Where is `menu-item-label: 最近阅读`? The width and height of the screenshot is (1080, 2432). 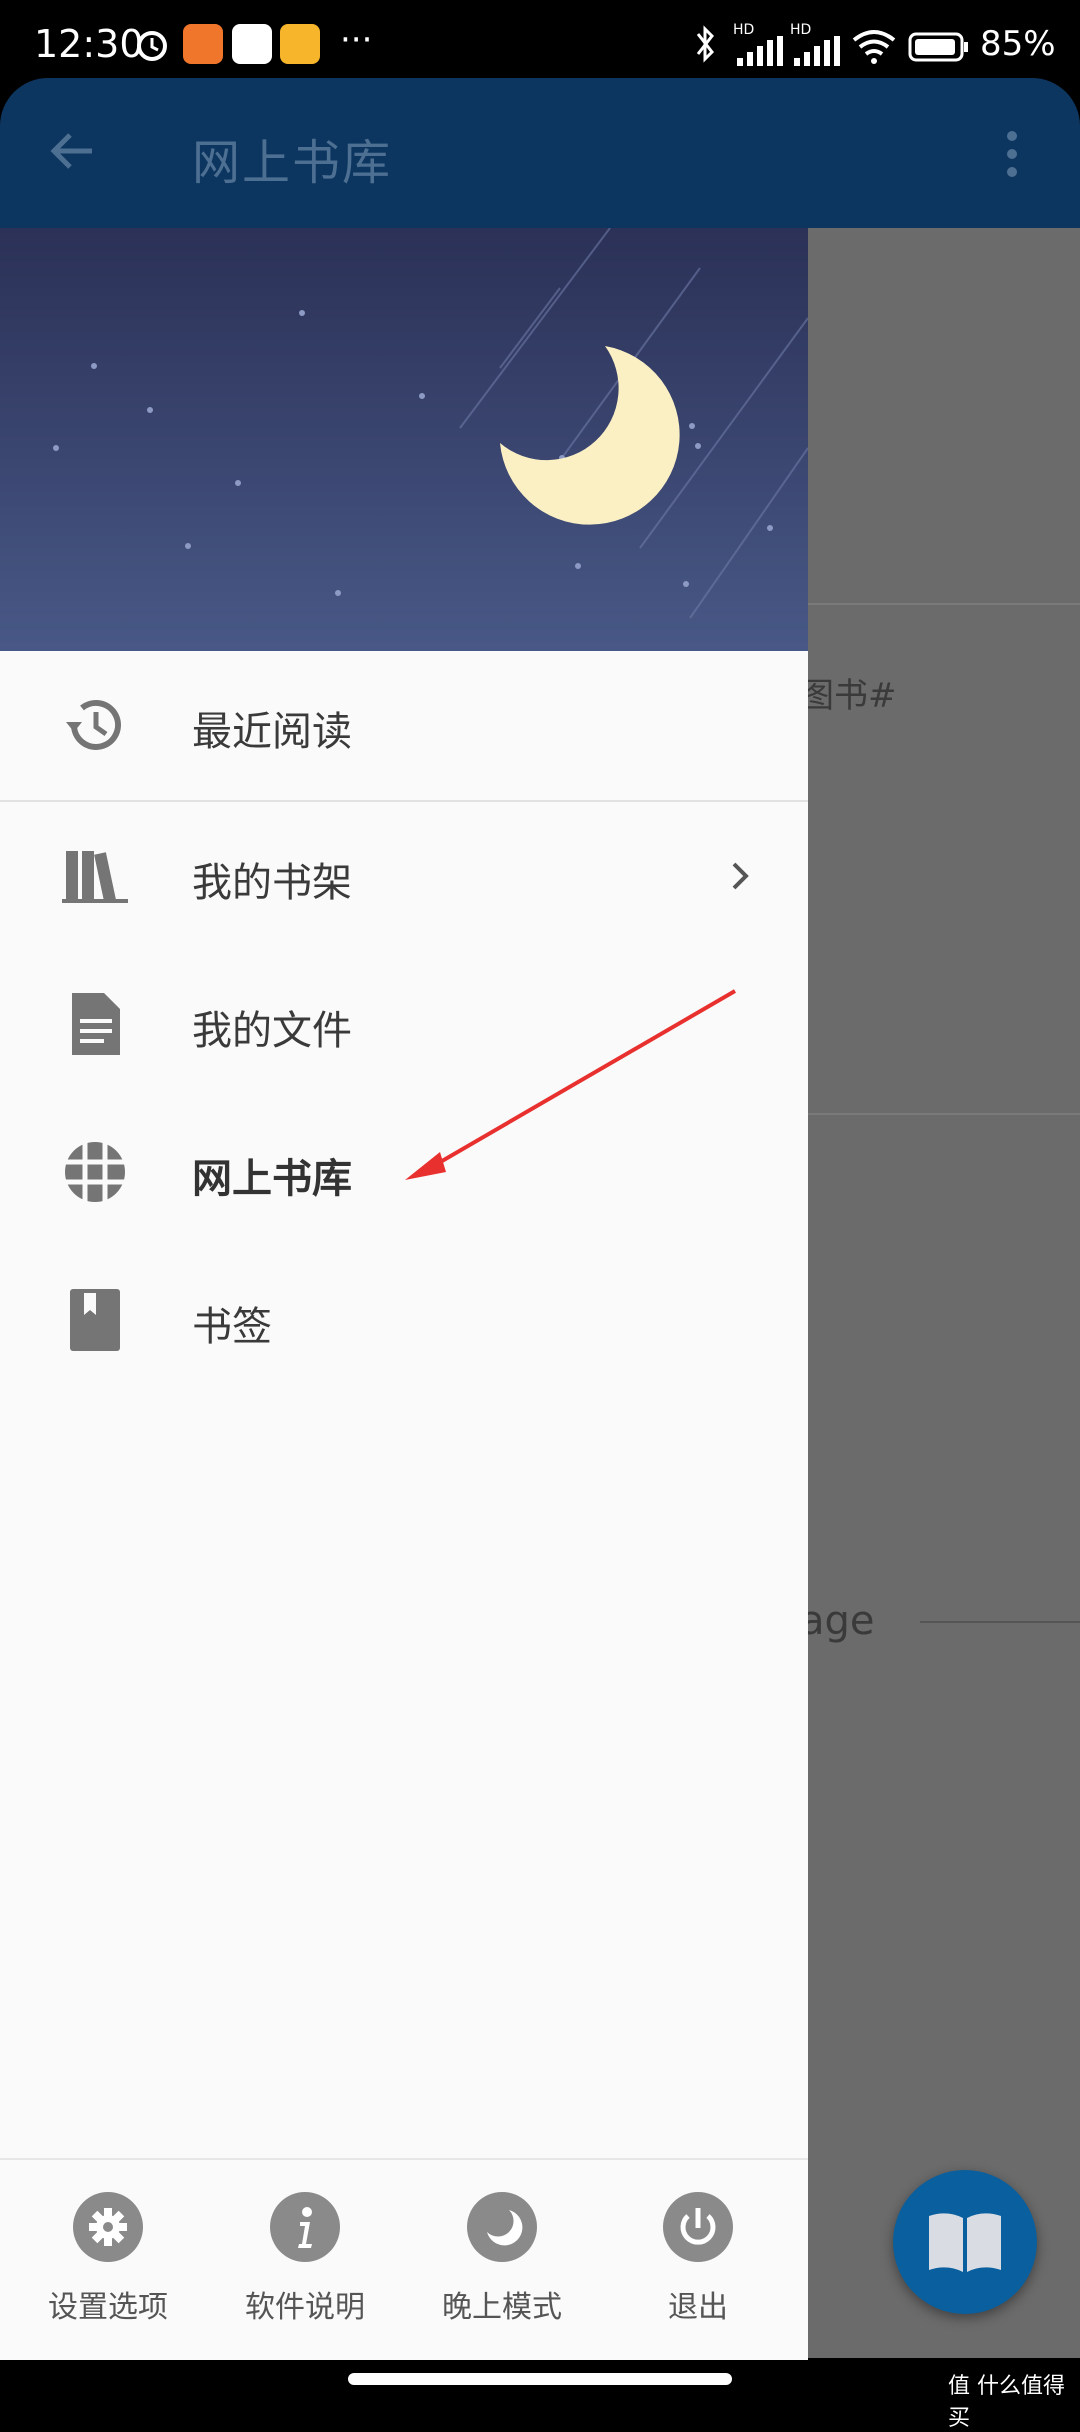
menu-item-label: 最近阅读 is located at coordinates (272, 732).